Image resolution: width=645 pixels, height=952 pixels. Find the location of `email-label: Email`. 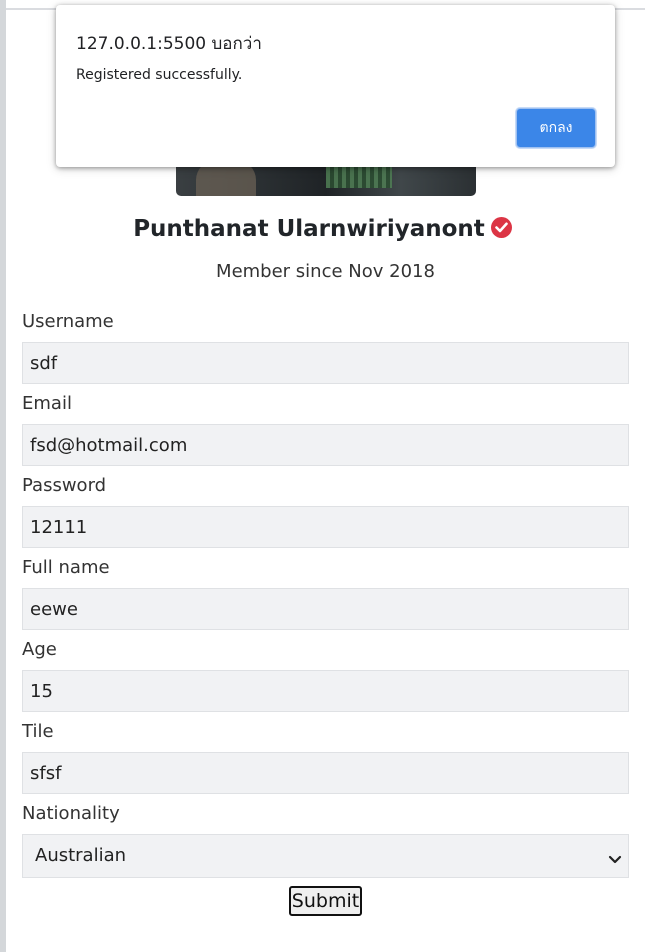

email-label: Email is located at coordinates (47, 403).